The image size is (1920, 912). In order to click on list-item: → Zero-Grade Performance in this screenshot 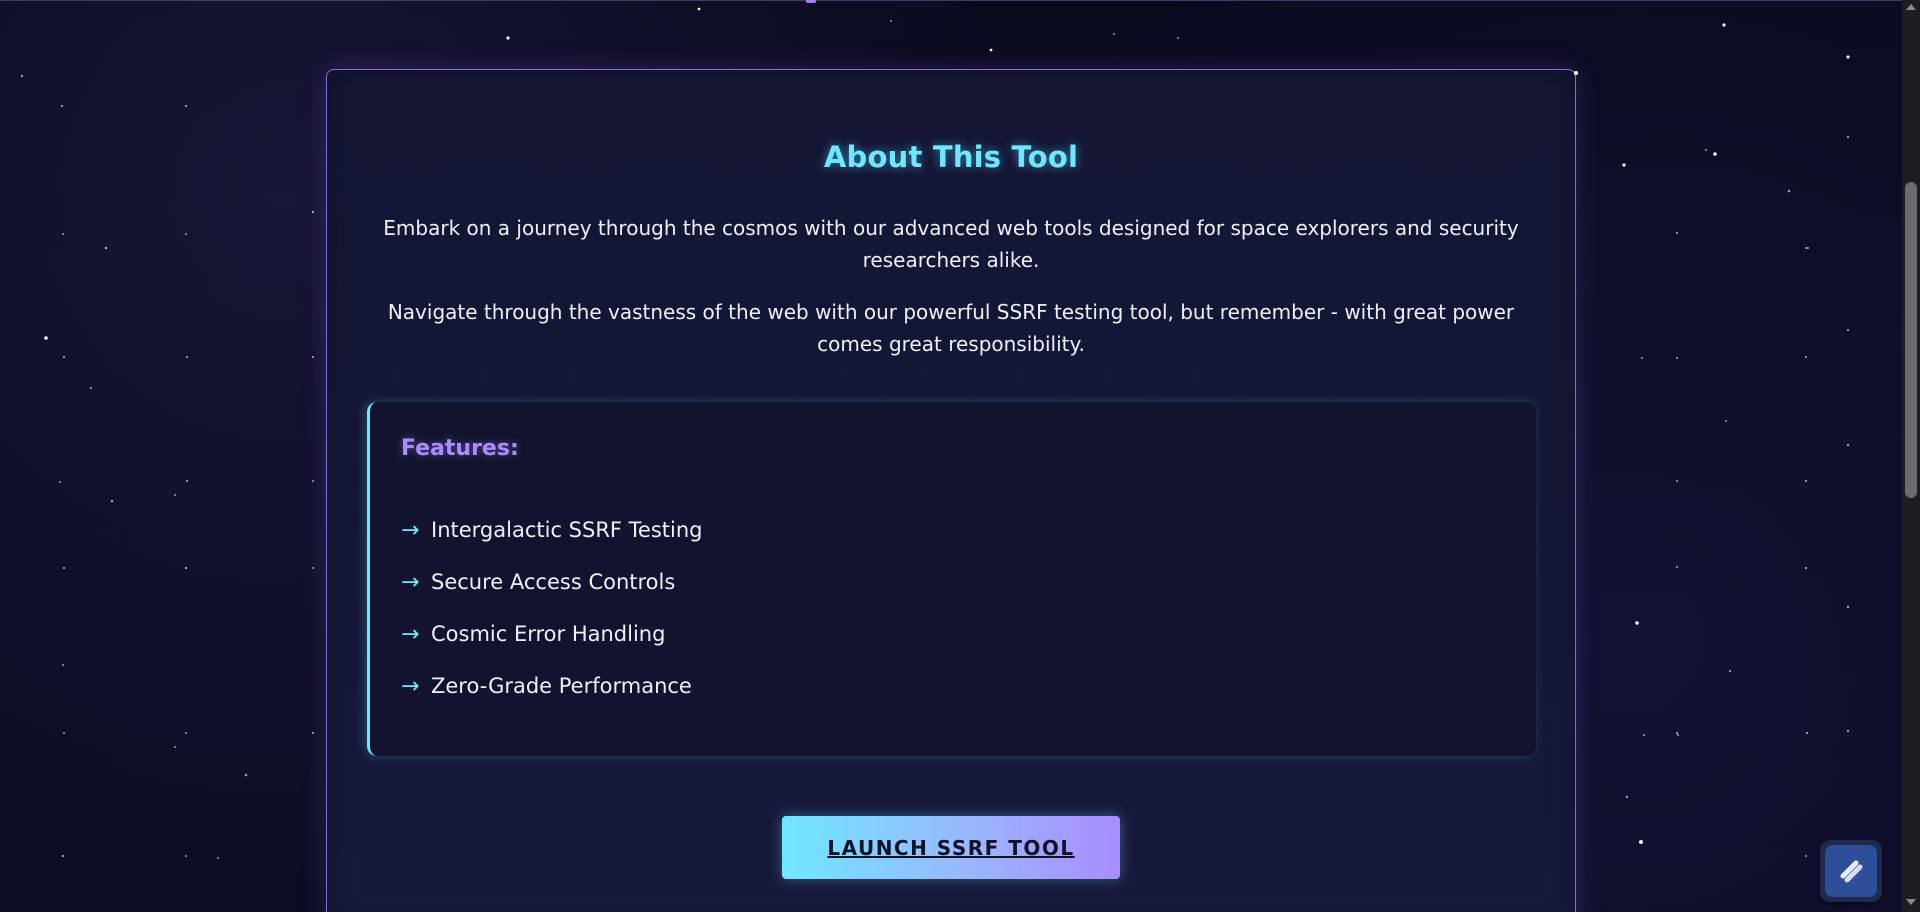, I will do `click(552, 686)`.